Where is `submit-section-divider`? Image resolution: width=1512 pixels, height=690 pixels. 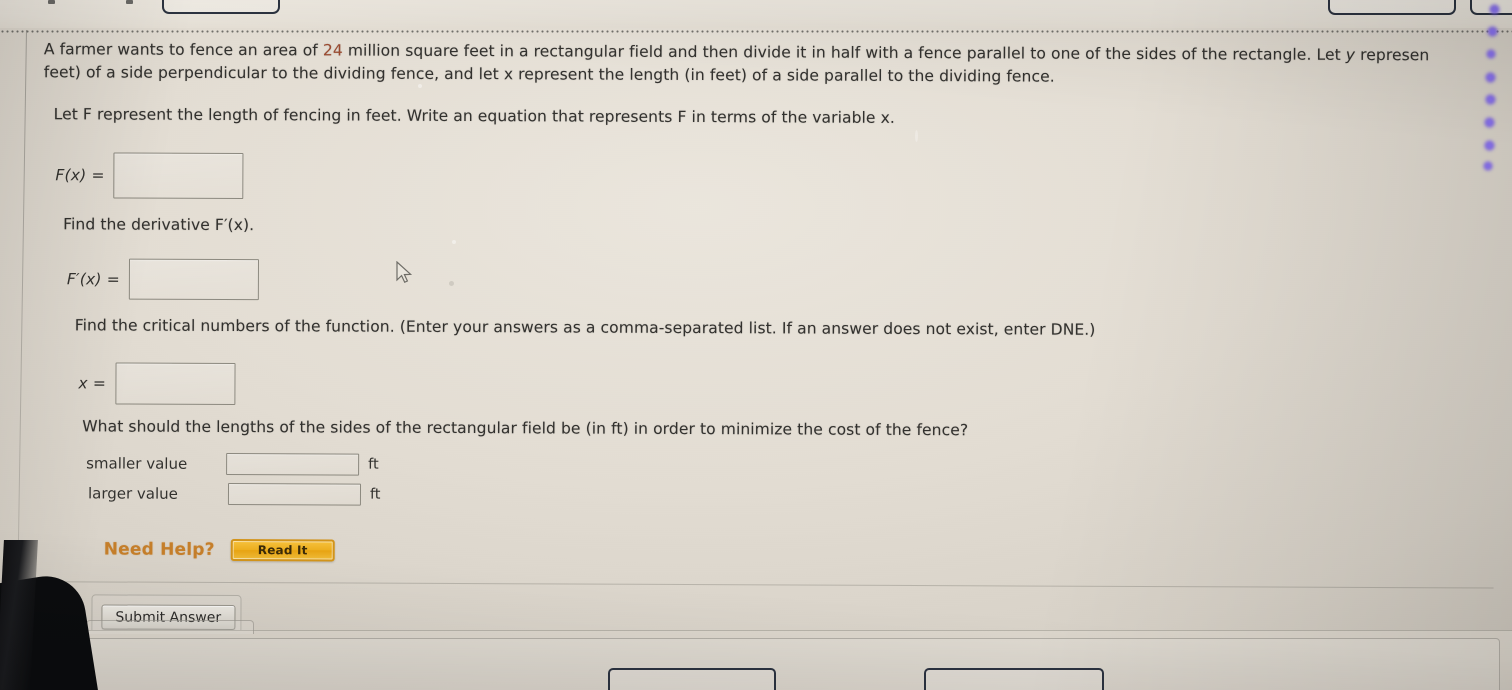
submit-section-divider is located at coordinates (758, 585).